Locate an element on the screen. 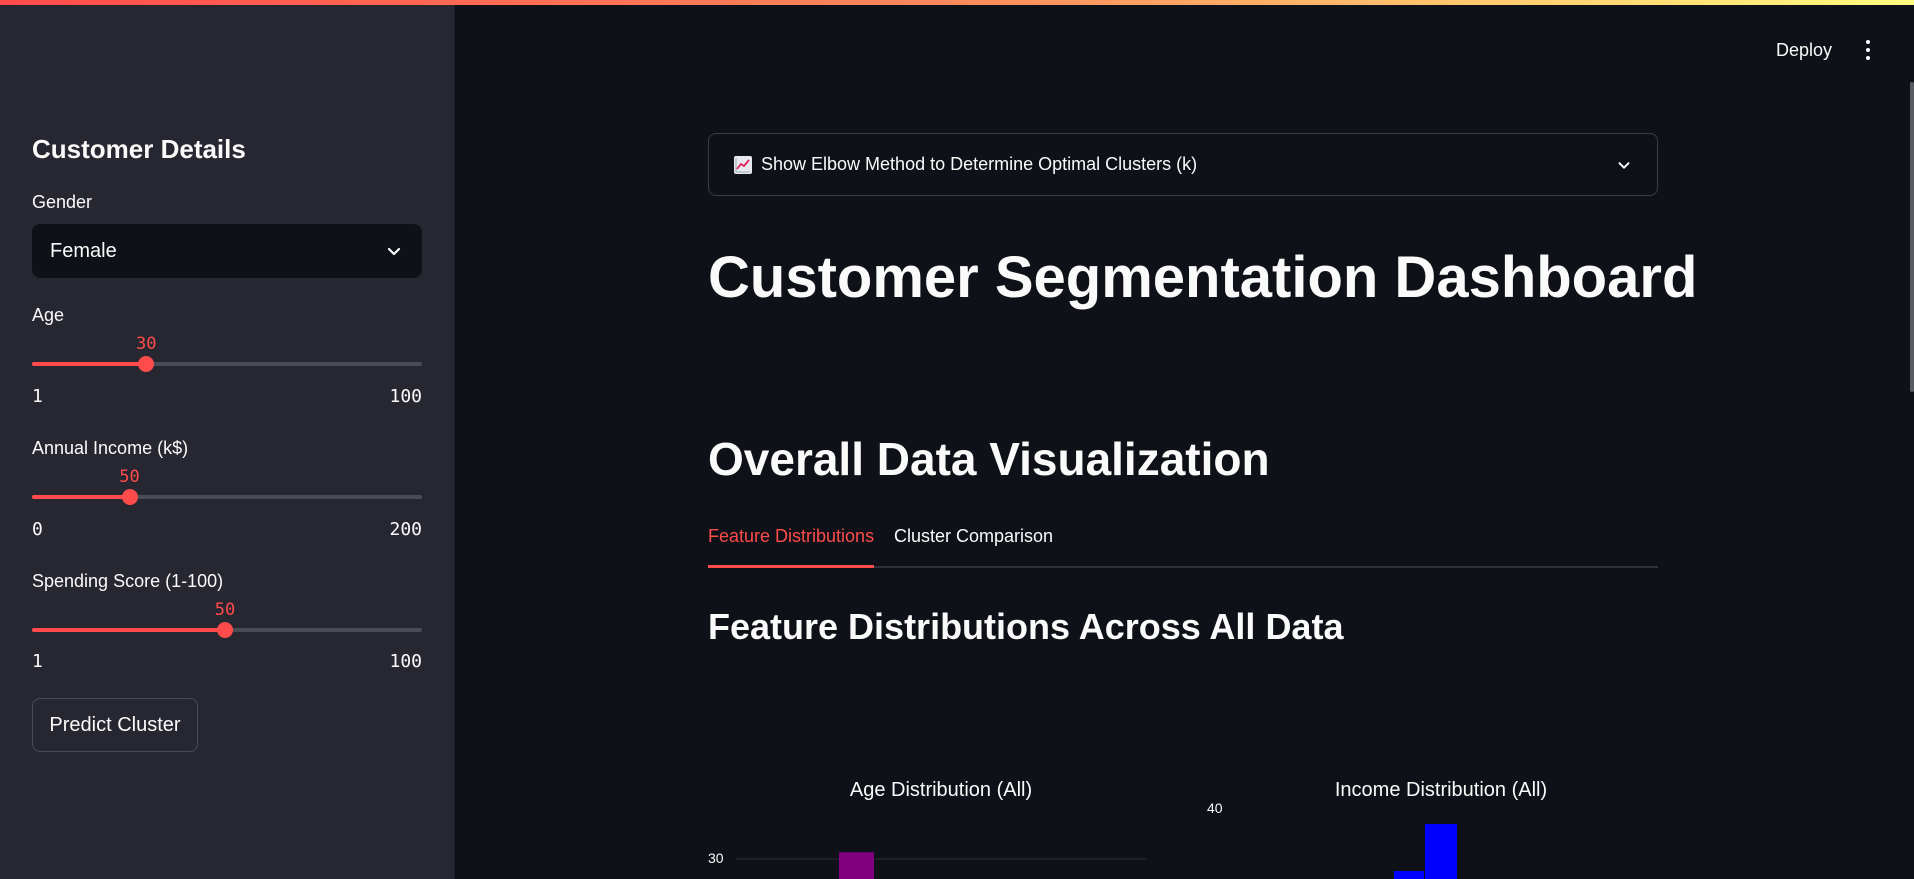 Image resolution: width=1914 pixels, height=879 pixels. spending-range: 1 100 is located at coordinates (227, 661).